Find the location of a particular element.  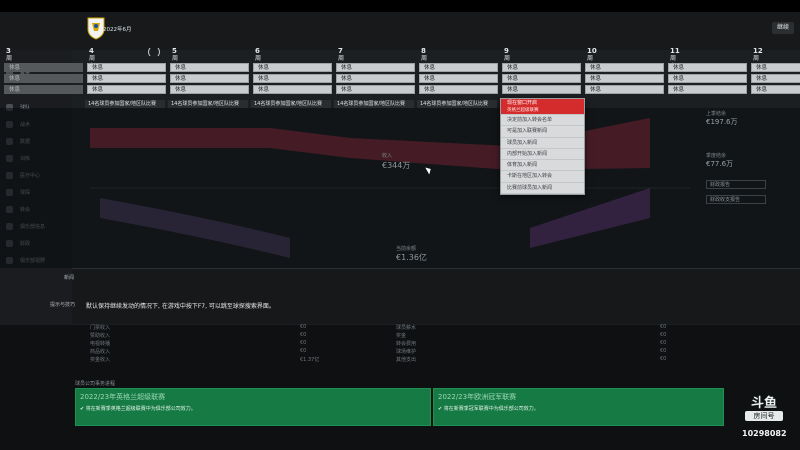

day-number: 3 is located at coordinates (8, 51).